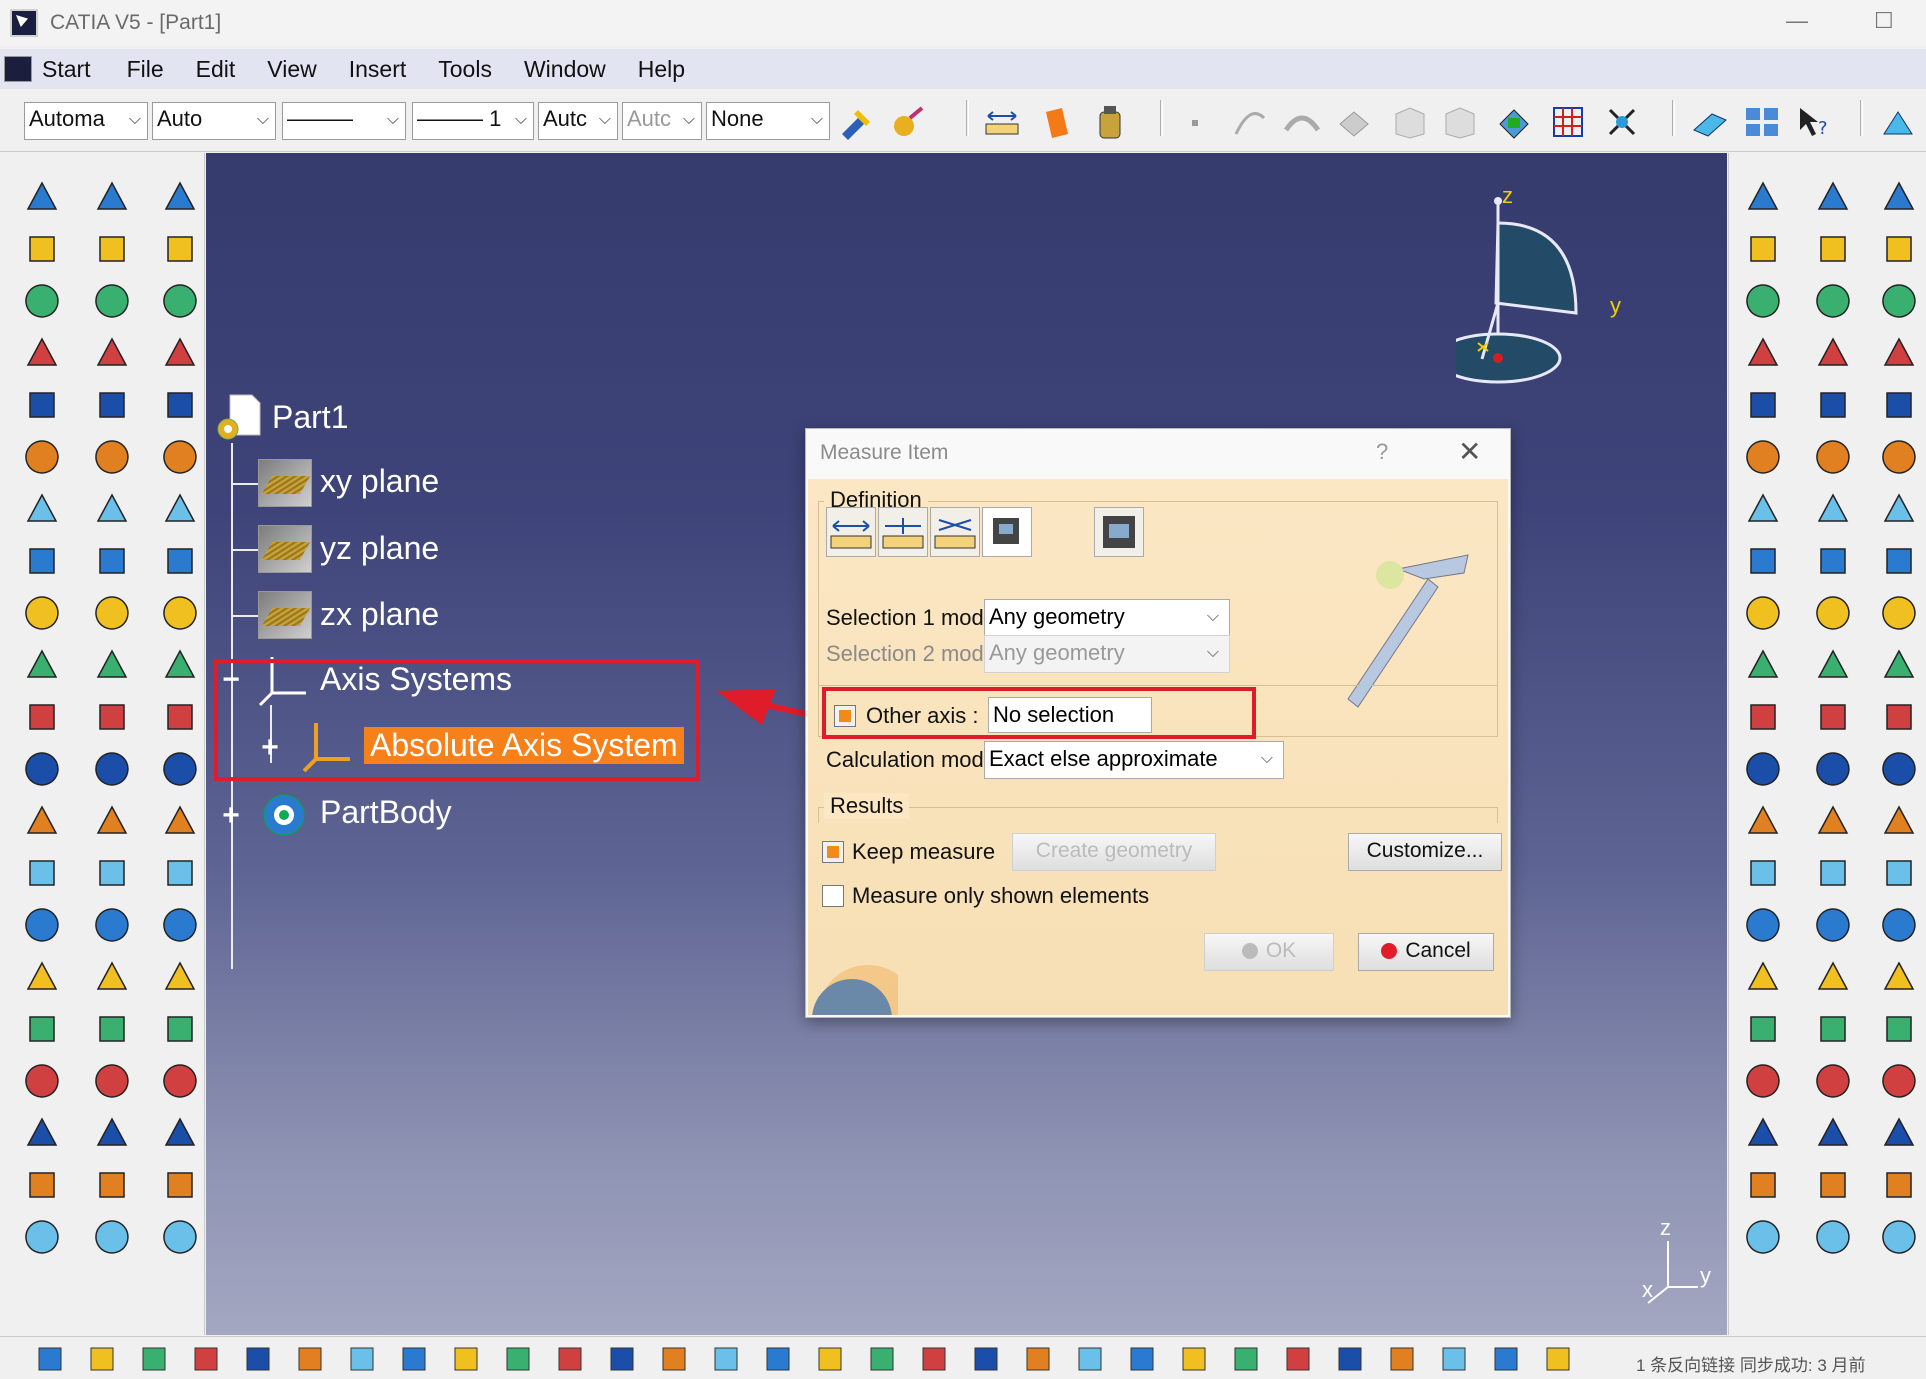  What do you see at coordinates (1107, 618) in the screenshot?
I see `selection-1-select: Any geometry ⌵` at bounding box center [1107, 618].